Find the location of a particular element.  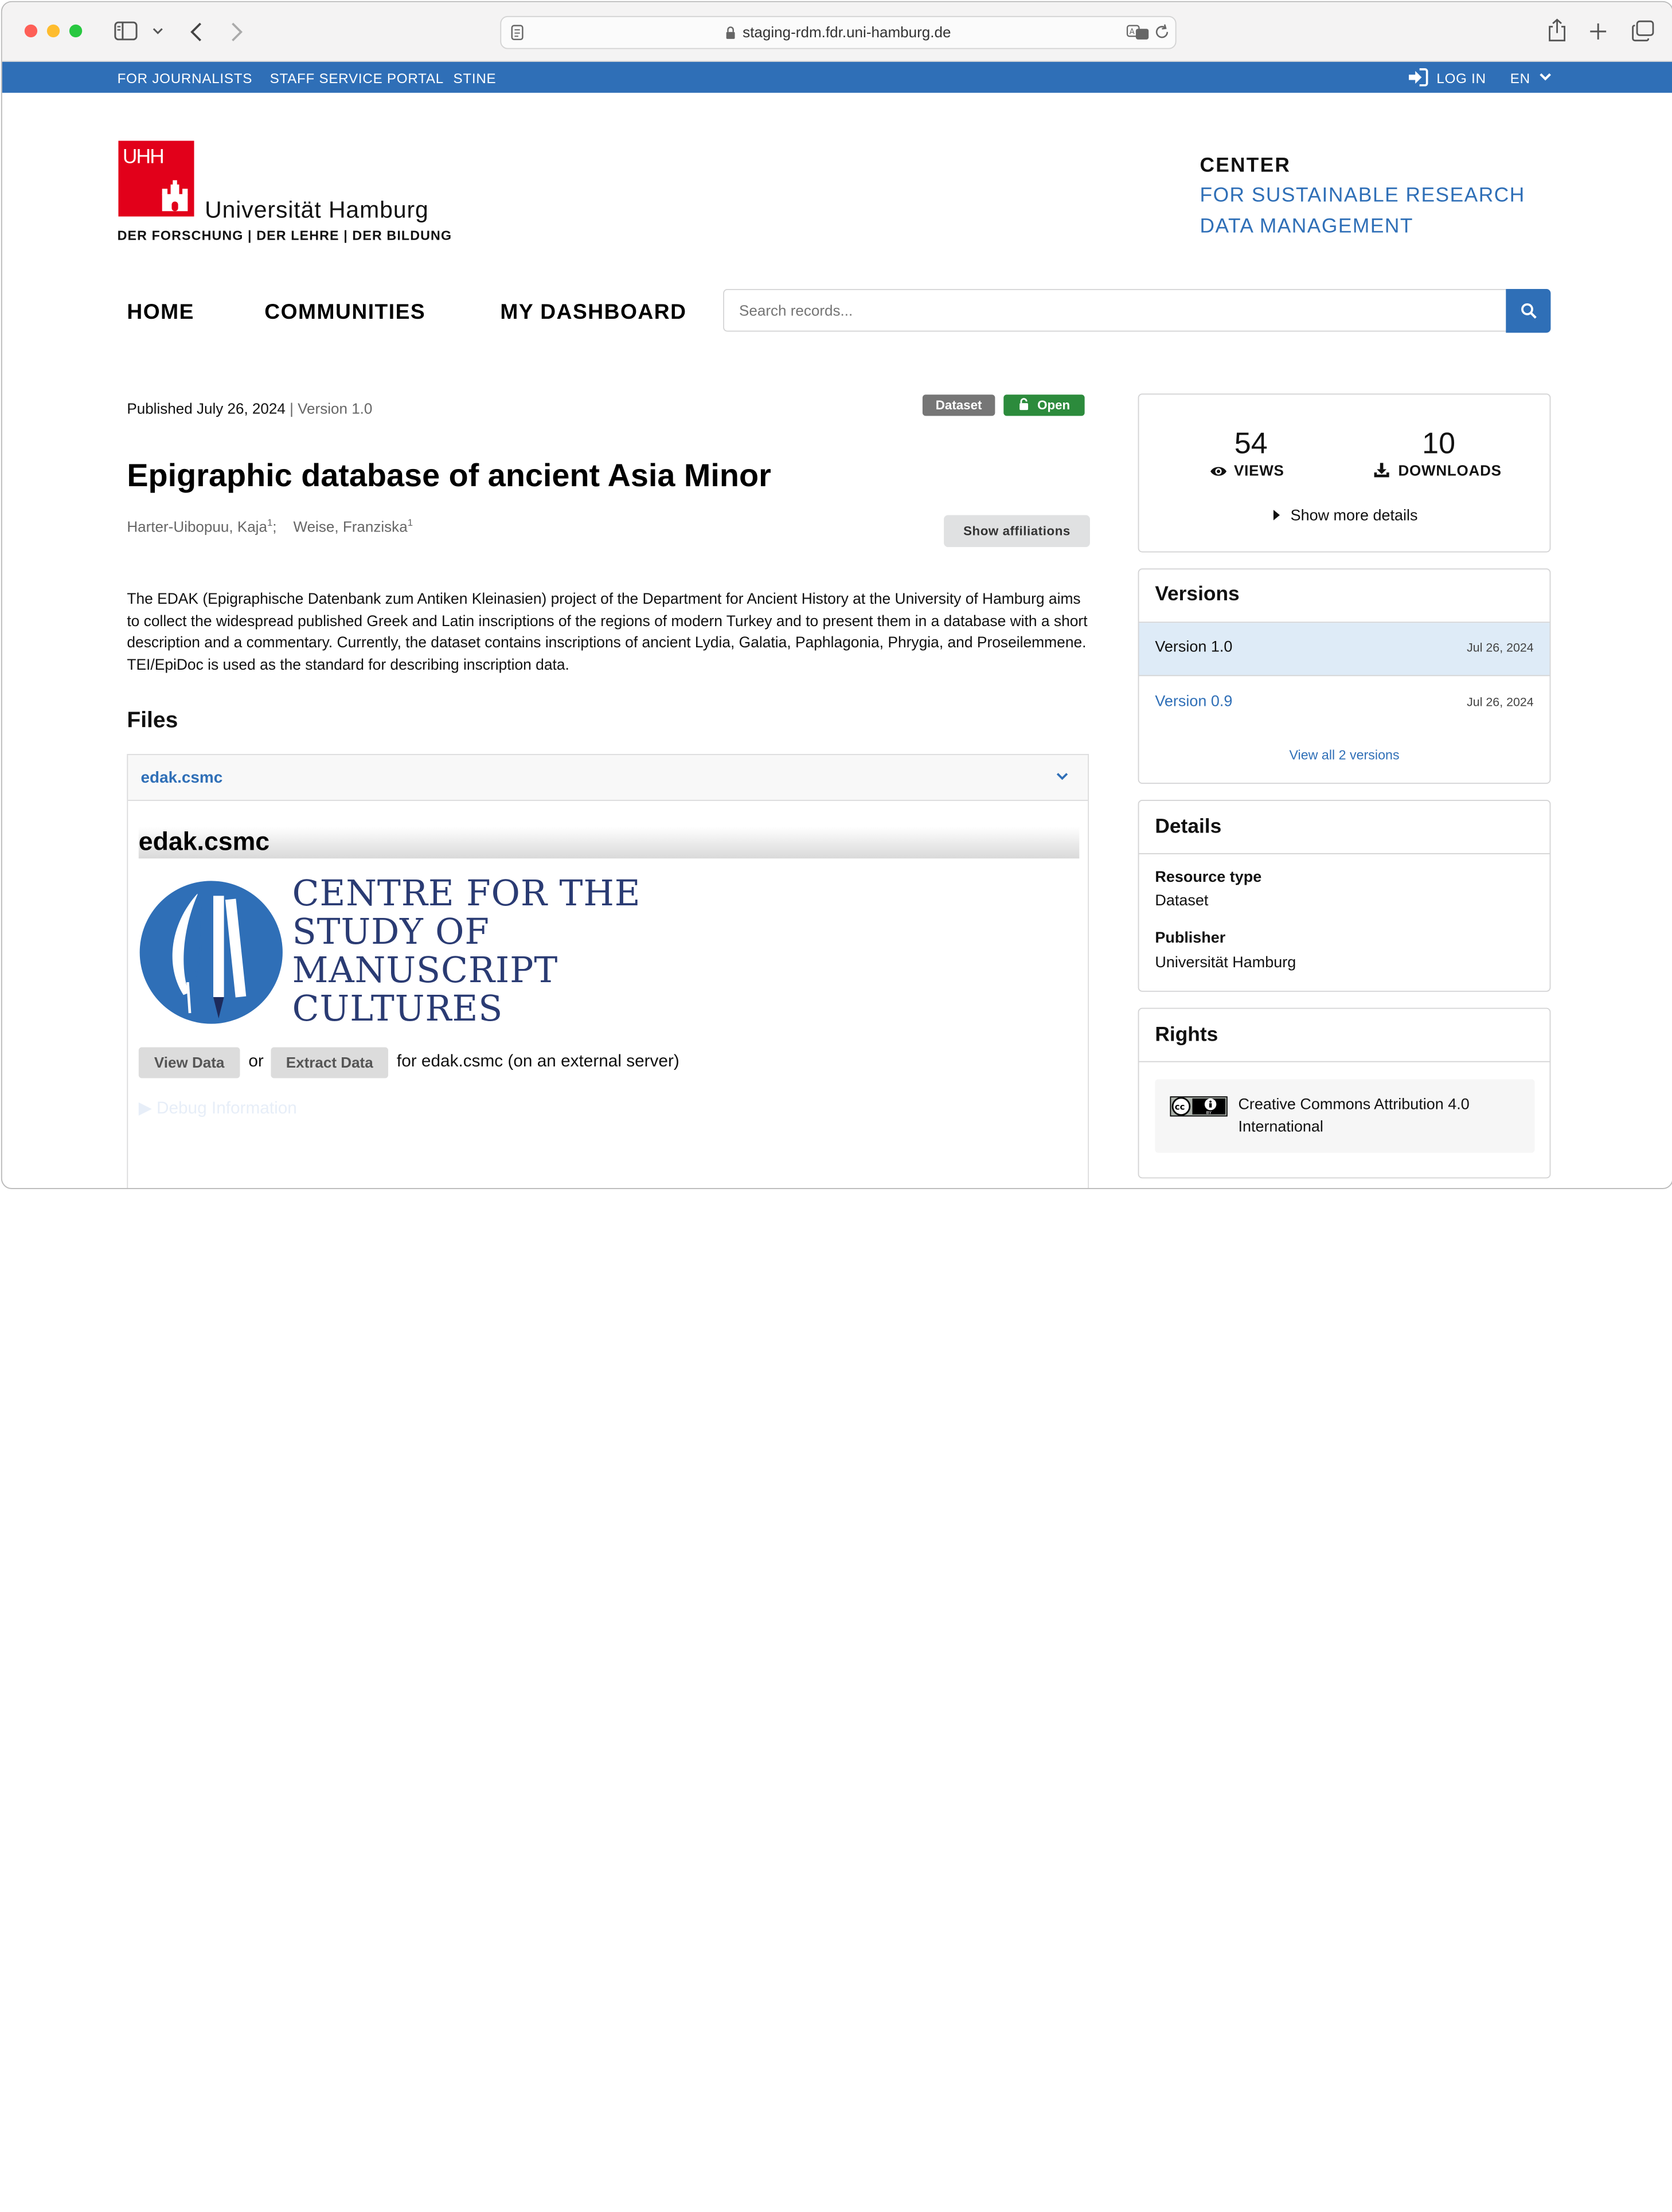

rights-heading: Rights is located at coordinates (1187, 1035).